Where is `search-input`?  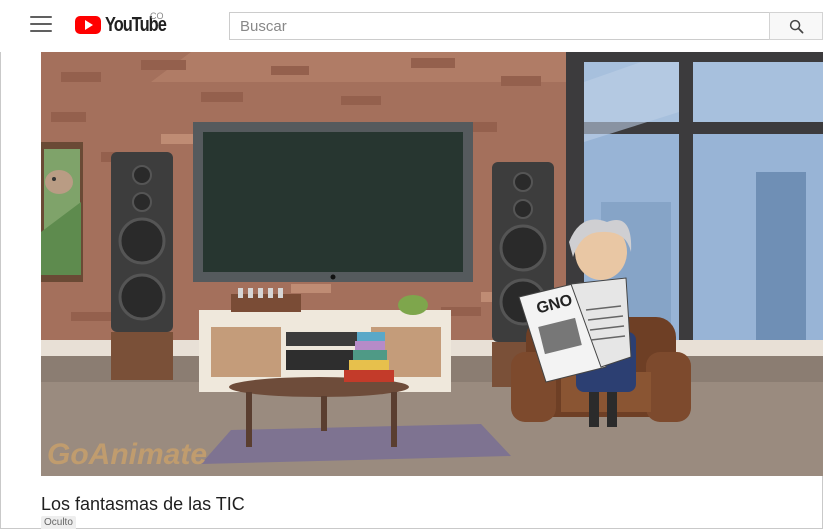 search-input is located at coordinates (499, 26).